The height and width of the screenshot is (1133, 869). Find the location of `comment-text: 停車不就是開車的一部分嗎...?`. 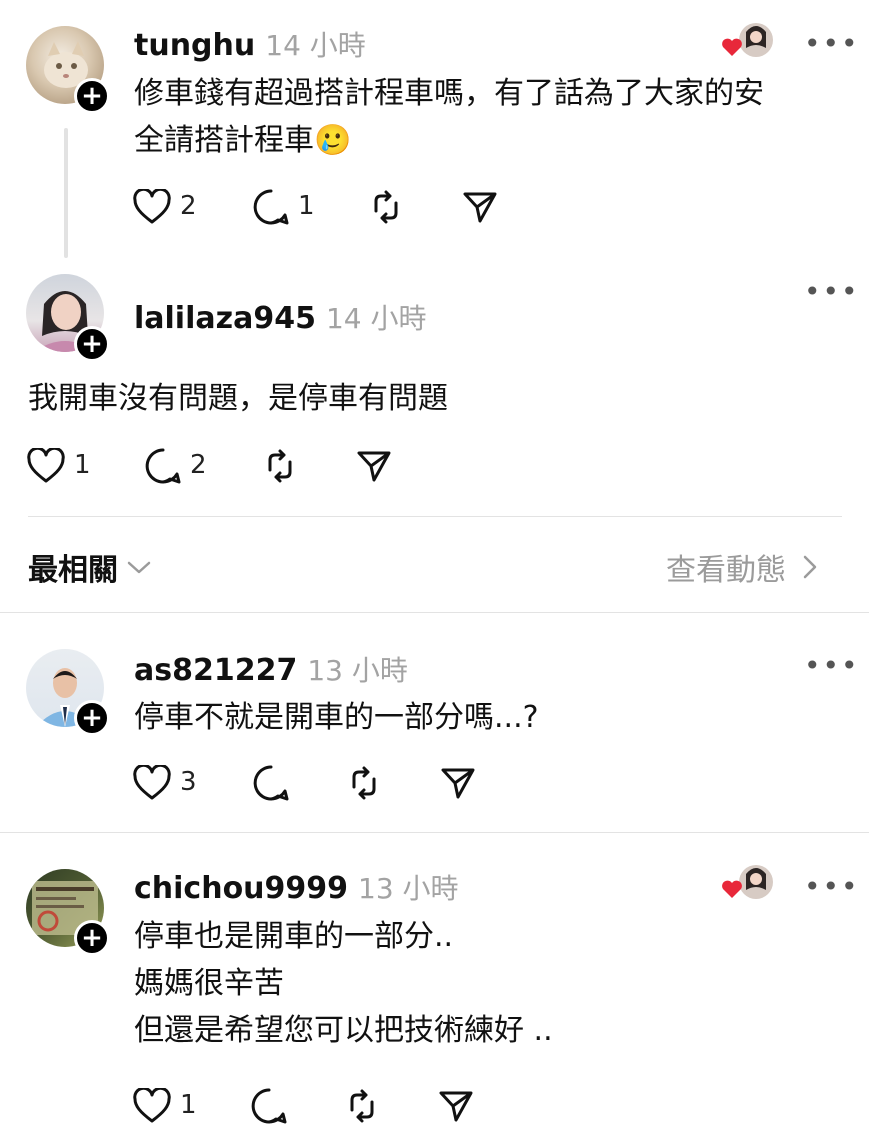

comment-text: 停車不就是開車的一部分嗎...? is located at coordinates (336, 717).